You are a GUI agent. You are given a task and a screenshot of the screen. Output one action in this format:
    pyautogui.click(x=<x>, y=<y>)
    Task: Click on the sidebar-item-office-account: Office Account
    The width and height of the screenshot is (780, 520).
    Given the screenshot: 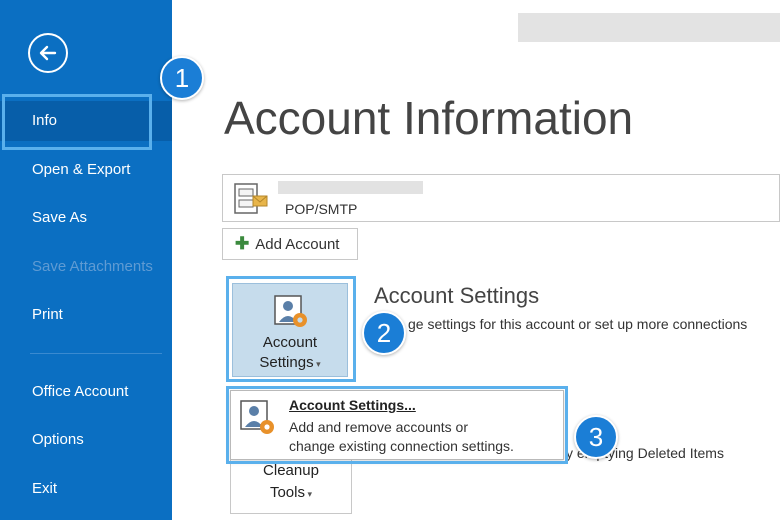 What is the action you would take?
    pyautogui.click(x=86, y=392)
    